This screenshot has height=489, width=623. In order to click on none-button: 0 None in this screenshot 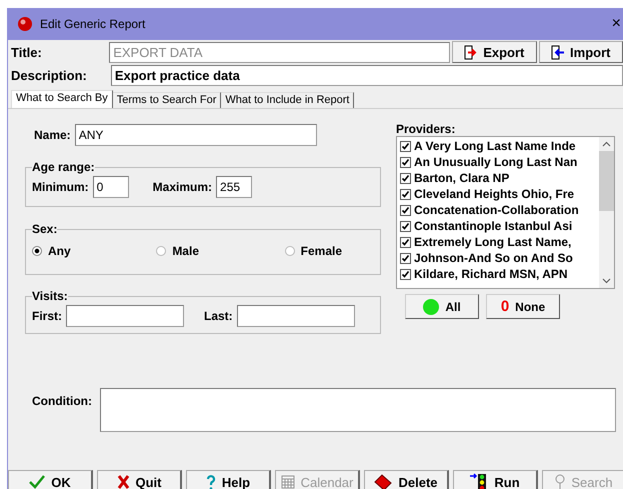, I will do `click(523, 306)`.